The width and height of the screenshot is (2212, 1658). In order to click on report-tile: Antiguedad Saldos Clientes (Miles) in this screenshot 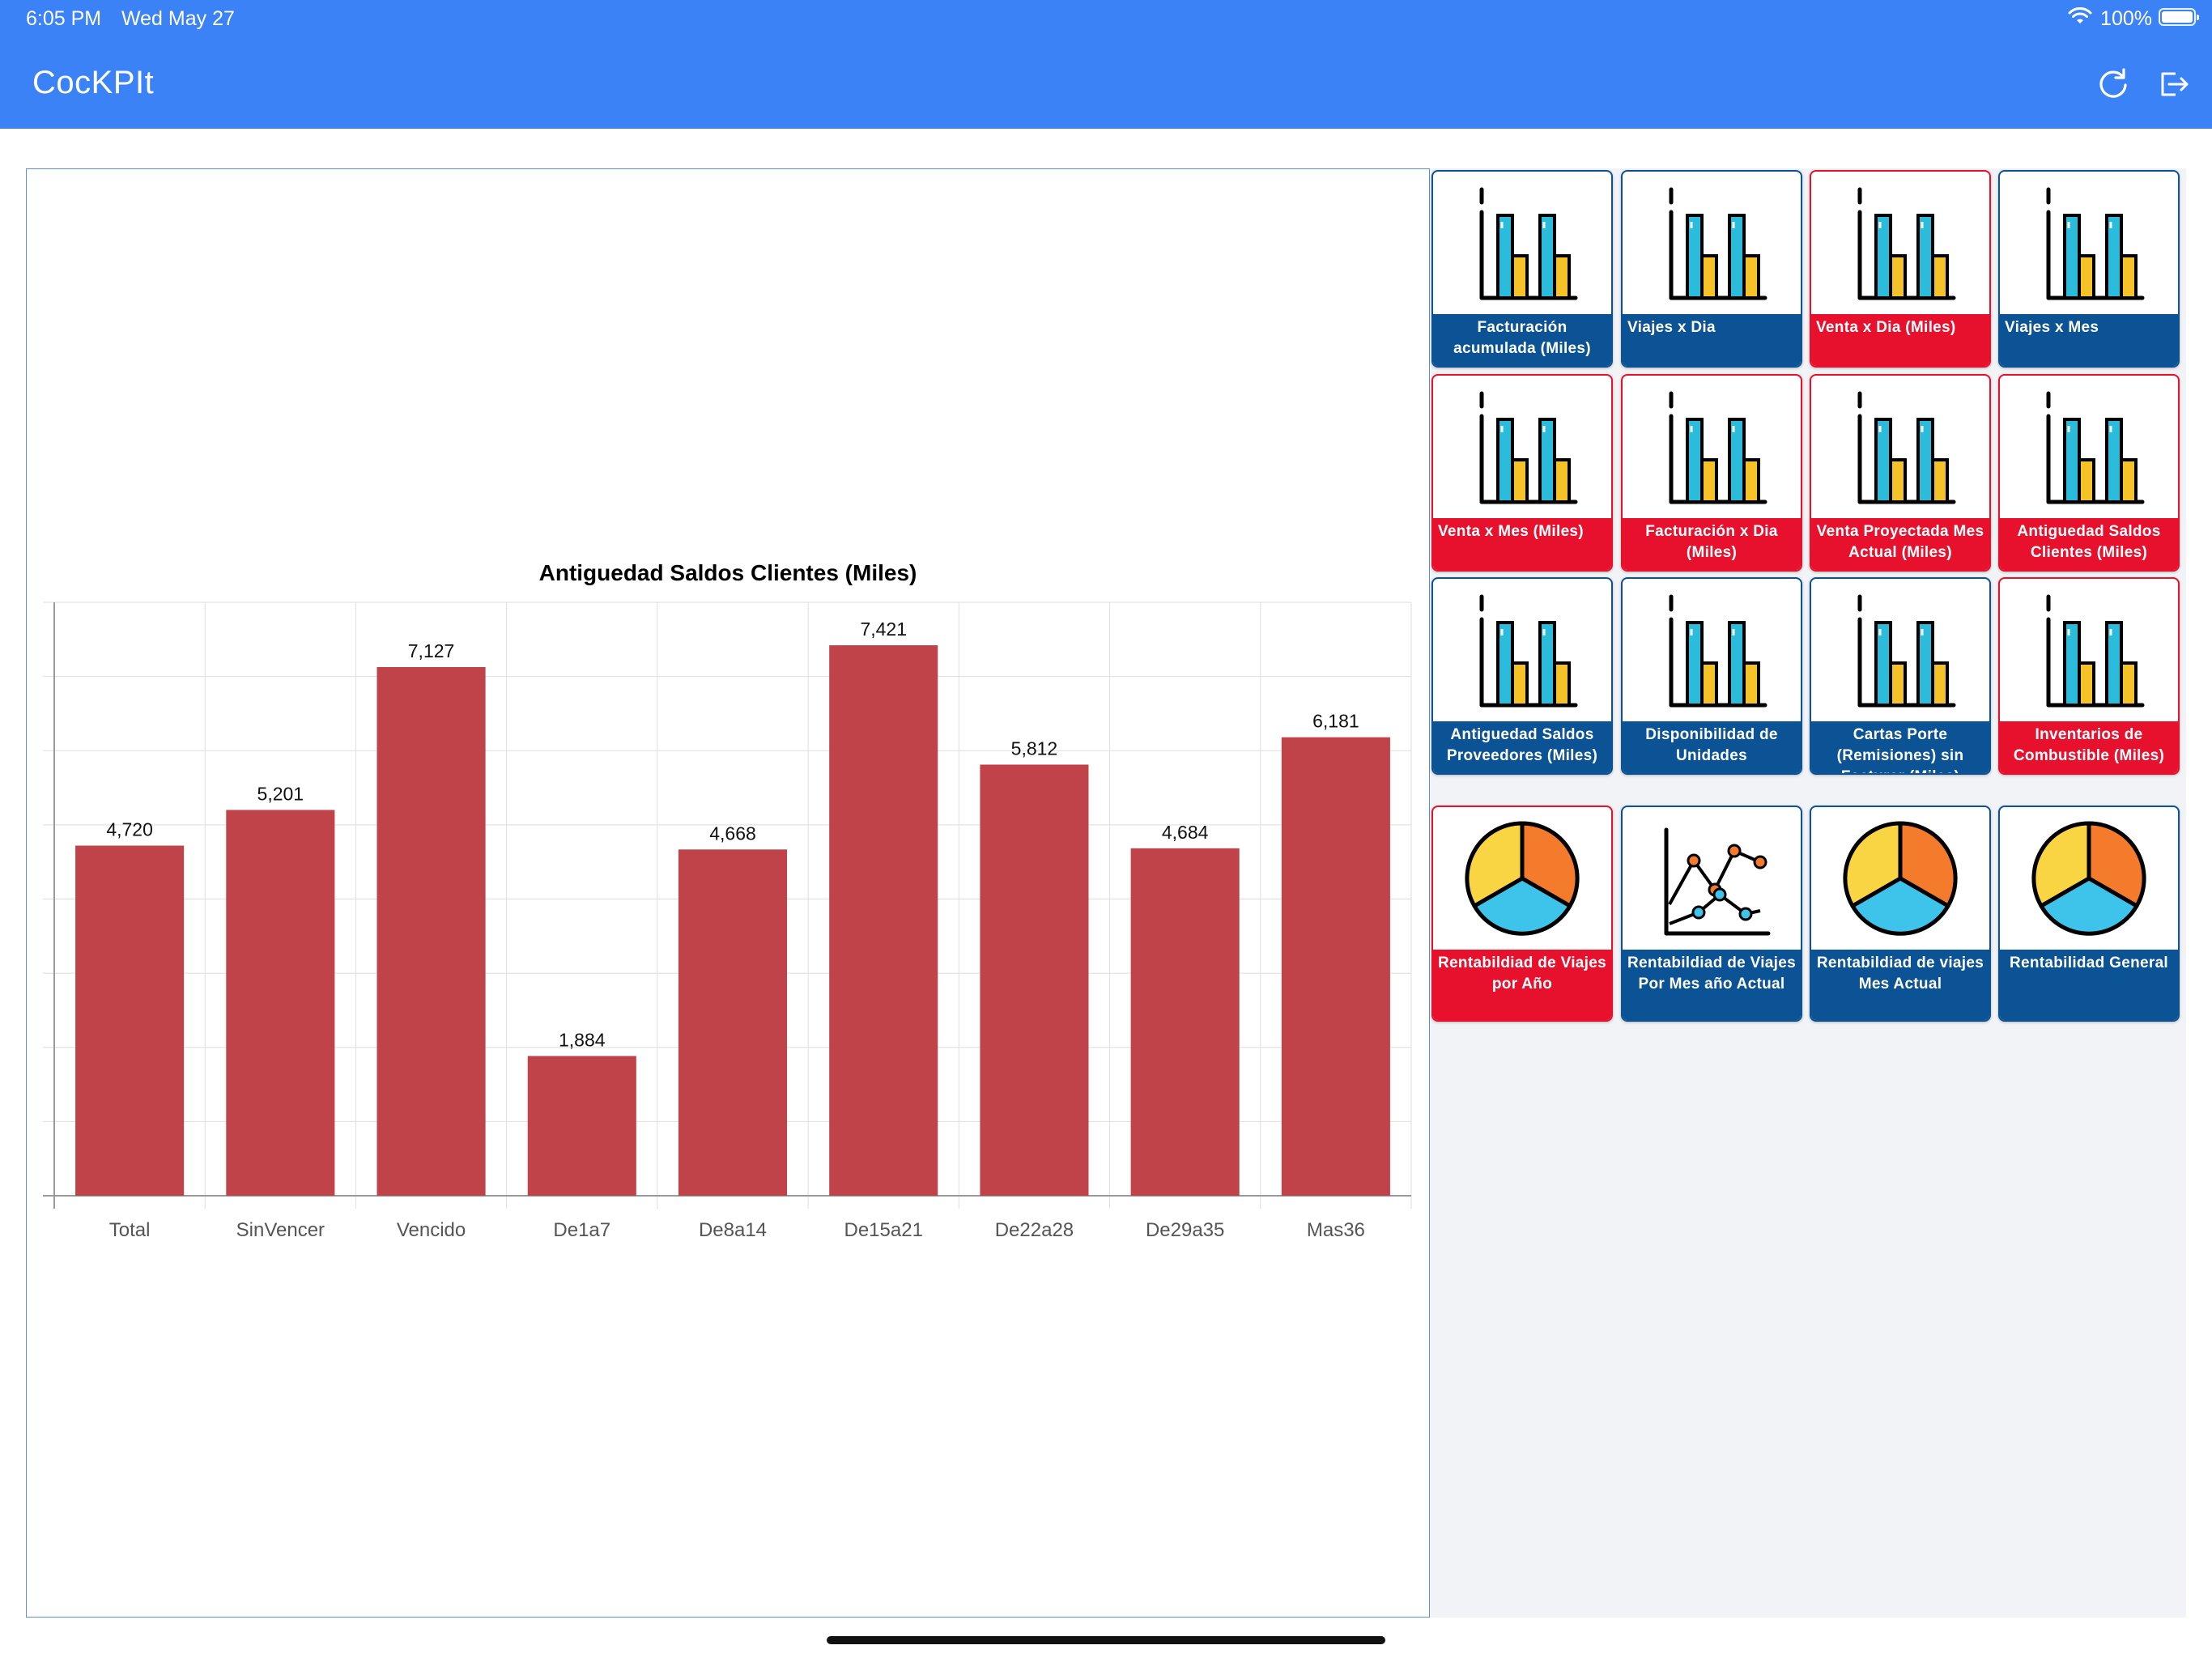, I will do `click(2089, 473)`.